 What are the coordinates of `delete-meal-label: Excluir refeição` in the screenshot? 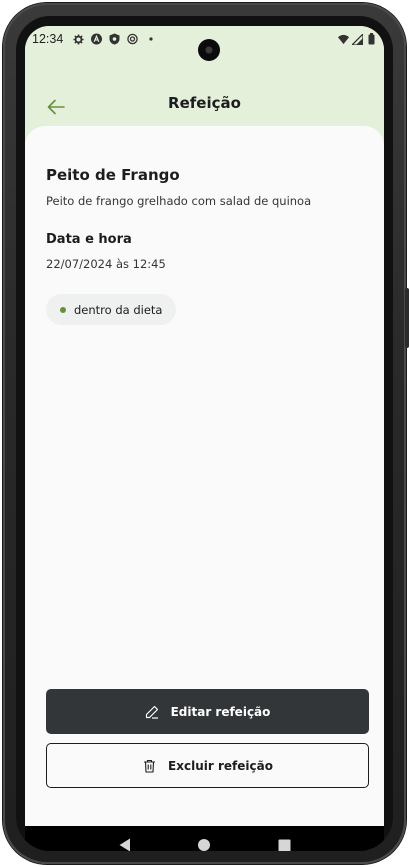 It's located at (220, 765).